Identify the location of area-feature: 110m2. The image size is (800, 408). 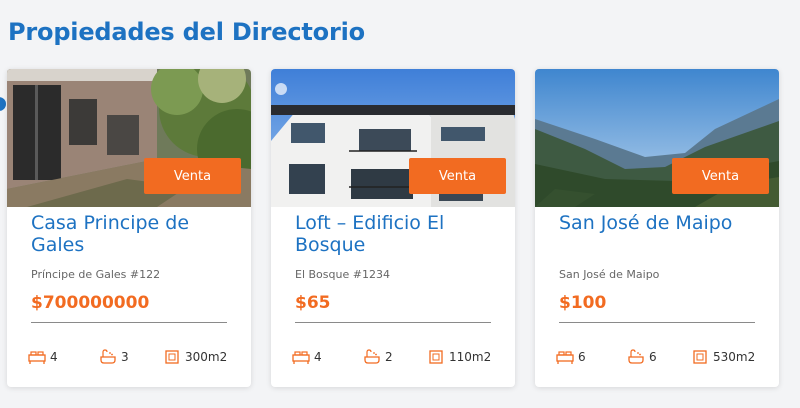
(459, 357).